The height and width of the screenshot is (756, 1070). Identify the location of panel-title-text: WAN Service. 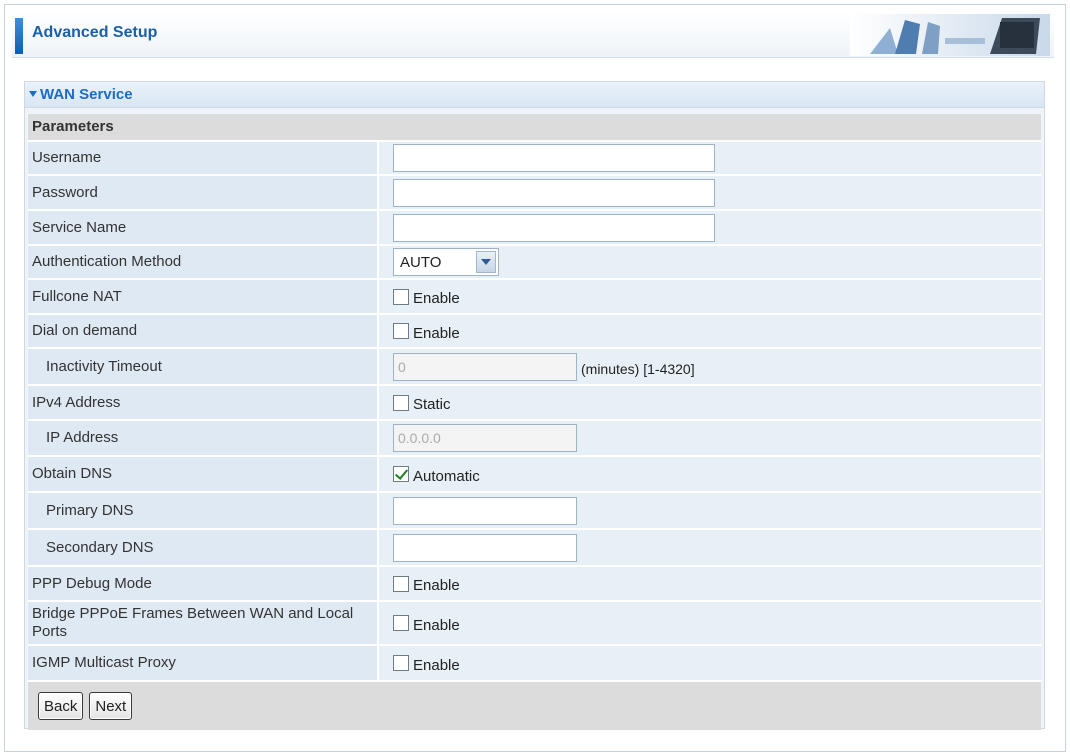
(86, 94).